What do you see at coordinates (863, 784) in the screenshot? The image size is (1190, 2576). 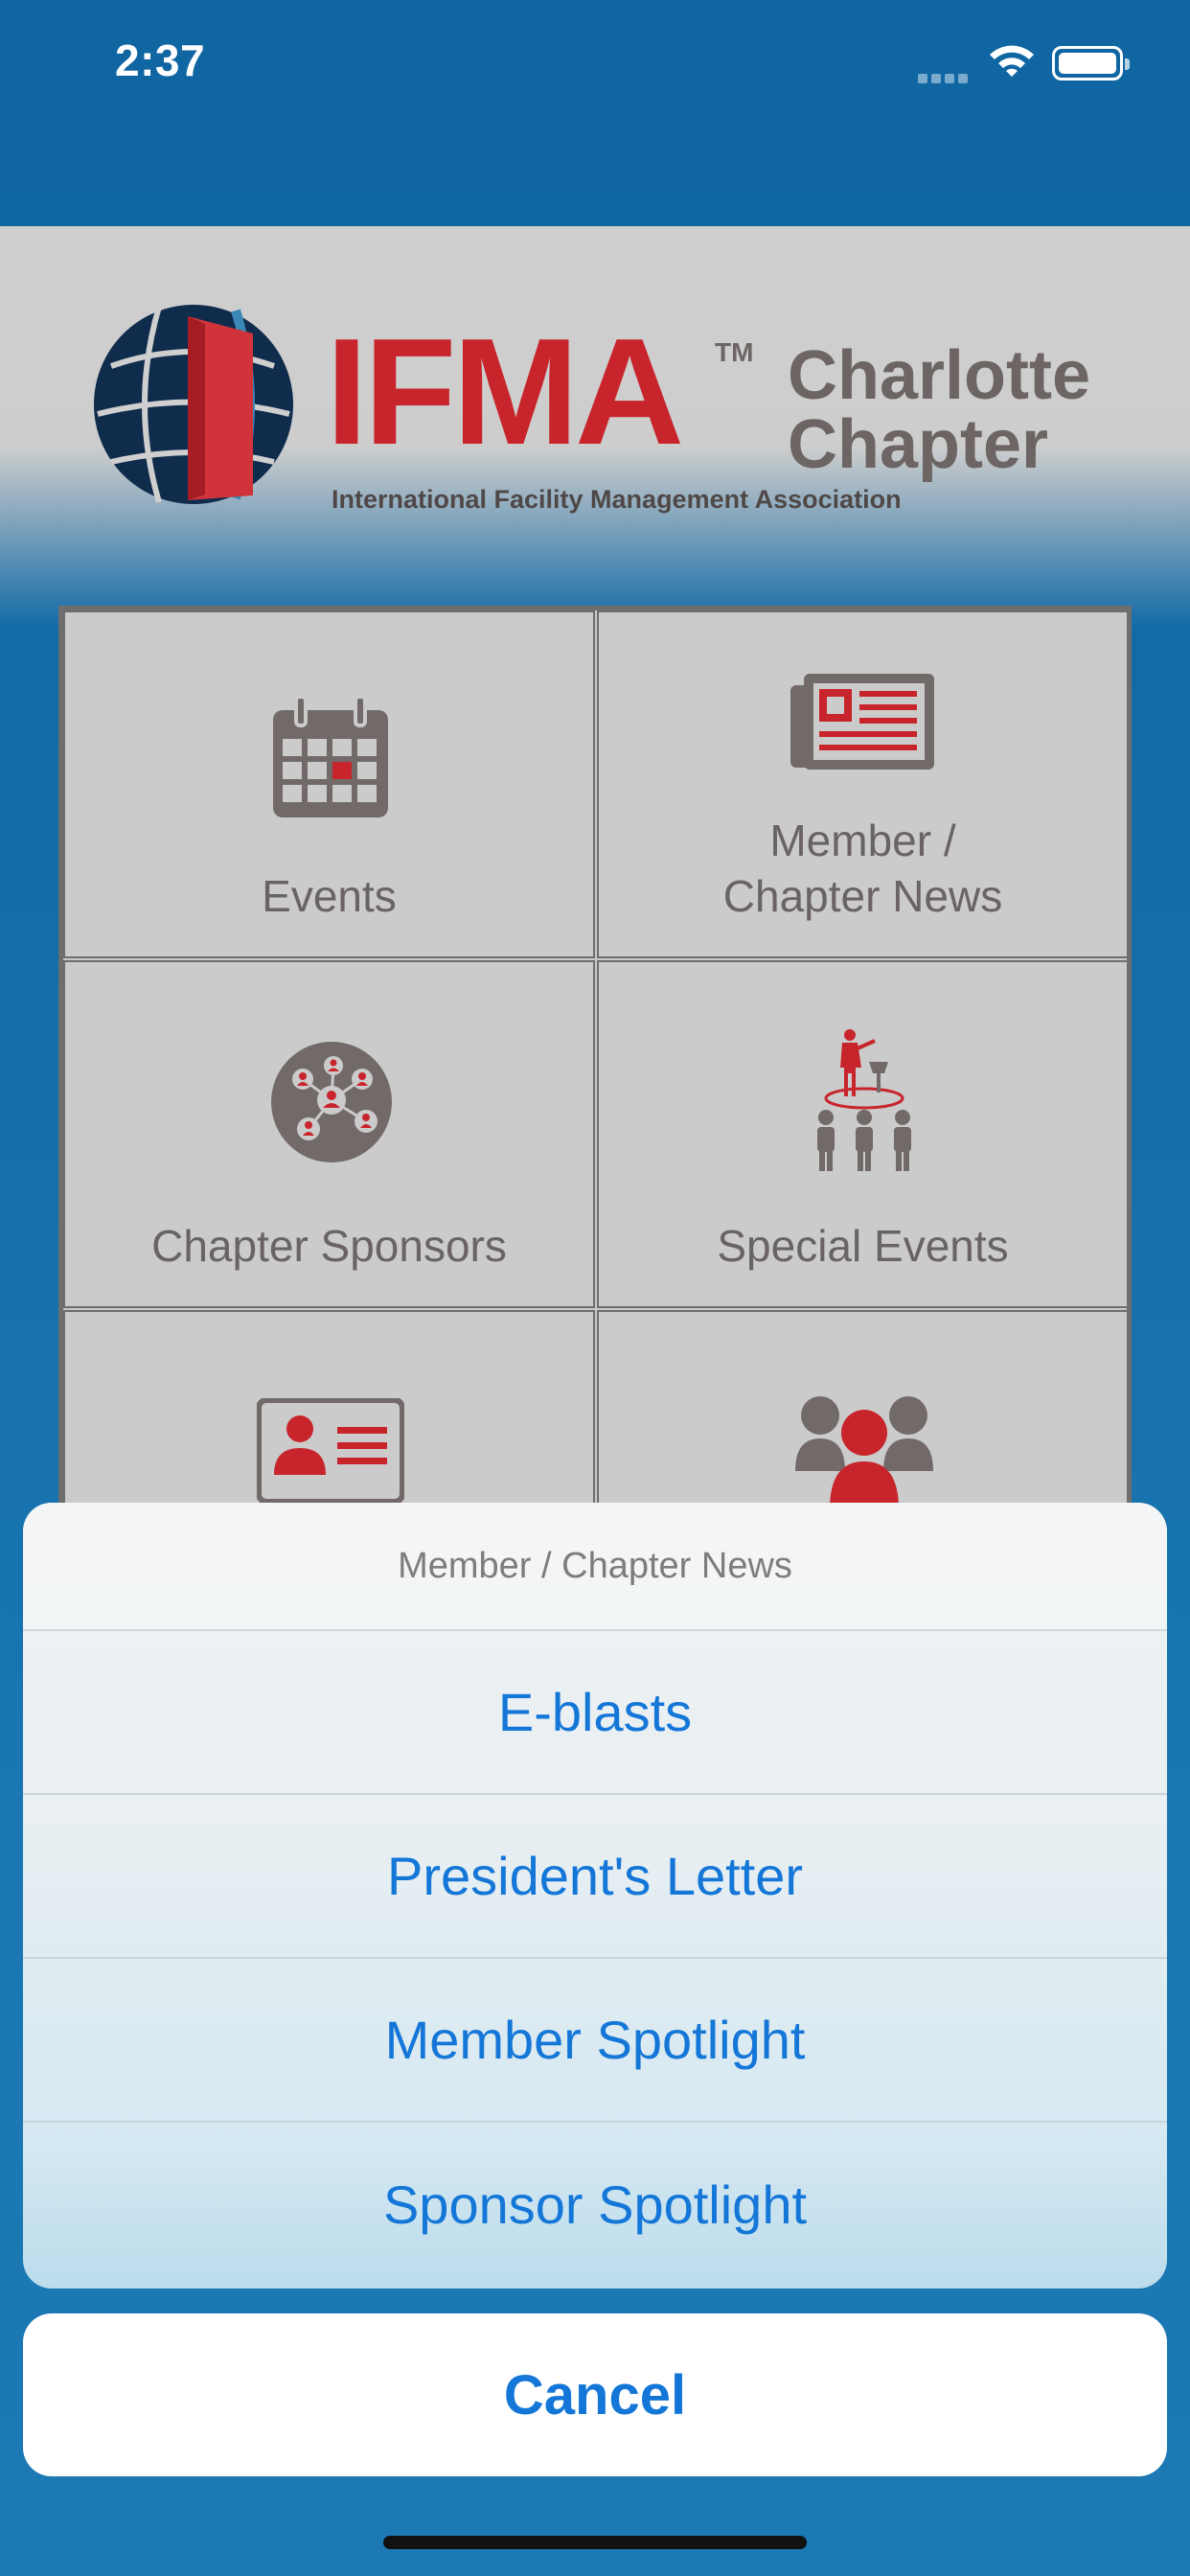 I see `tile-member-chapter-news: Member / Chapter News` at bounding box center [863, 784].